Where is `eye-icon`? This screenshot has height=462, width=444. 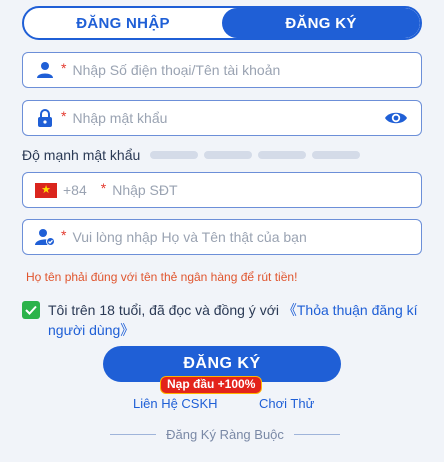 eye-icon is located at coordinates (396, 118).